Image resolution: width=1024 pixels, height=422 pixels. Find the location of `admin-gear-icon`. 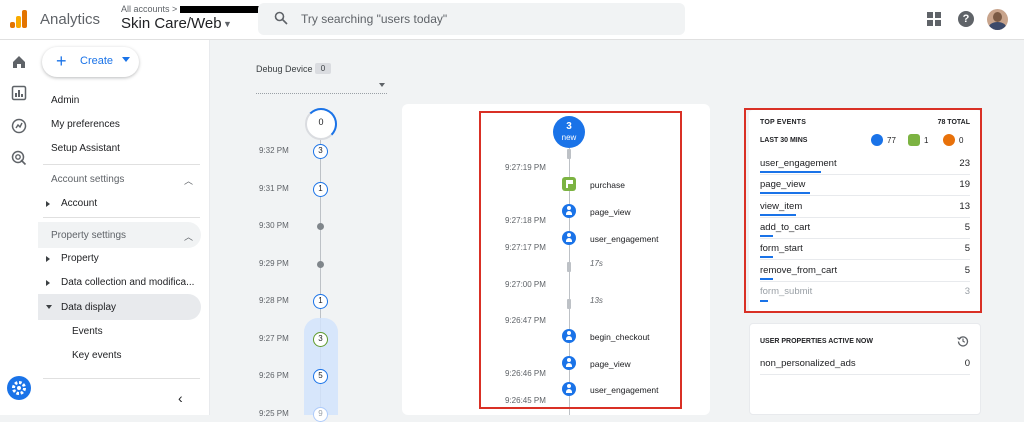

admin-gear-icon is located at coordinates (19, 388).